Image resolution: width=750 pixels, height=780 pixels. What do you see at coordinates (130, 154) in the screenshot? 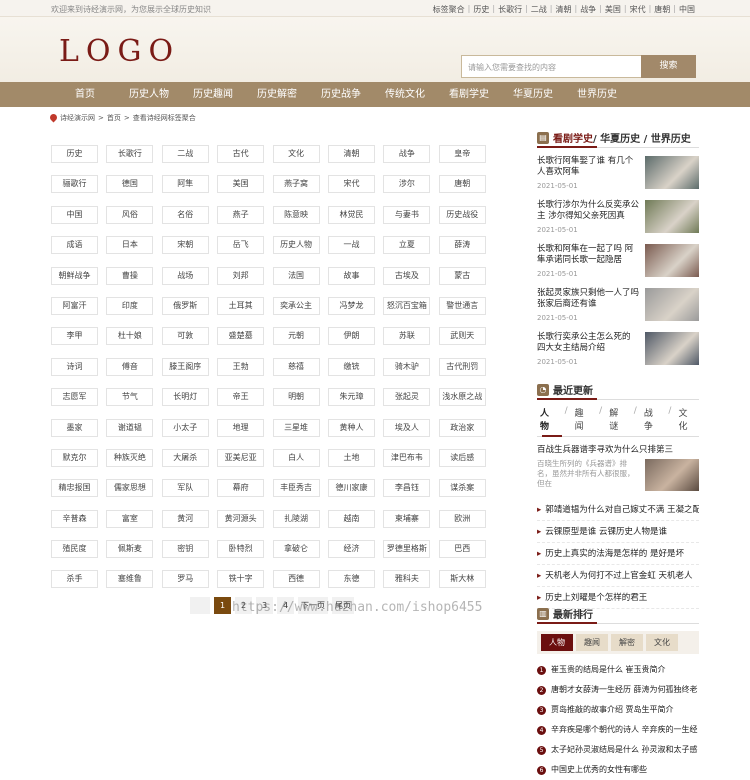
I see `tag-link: 长歌行` at bounding box center [130, 154].